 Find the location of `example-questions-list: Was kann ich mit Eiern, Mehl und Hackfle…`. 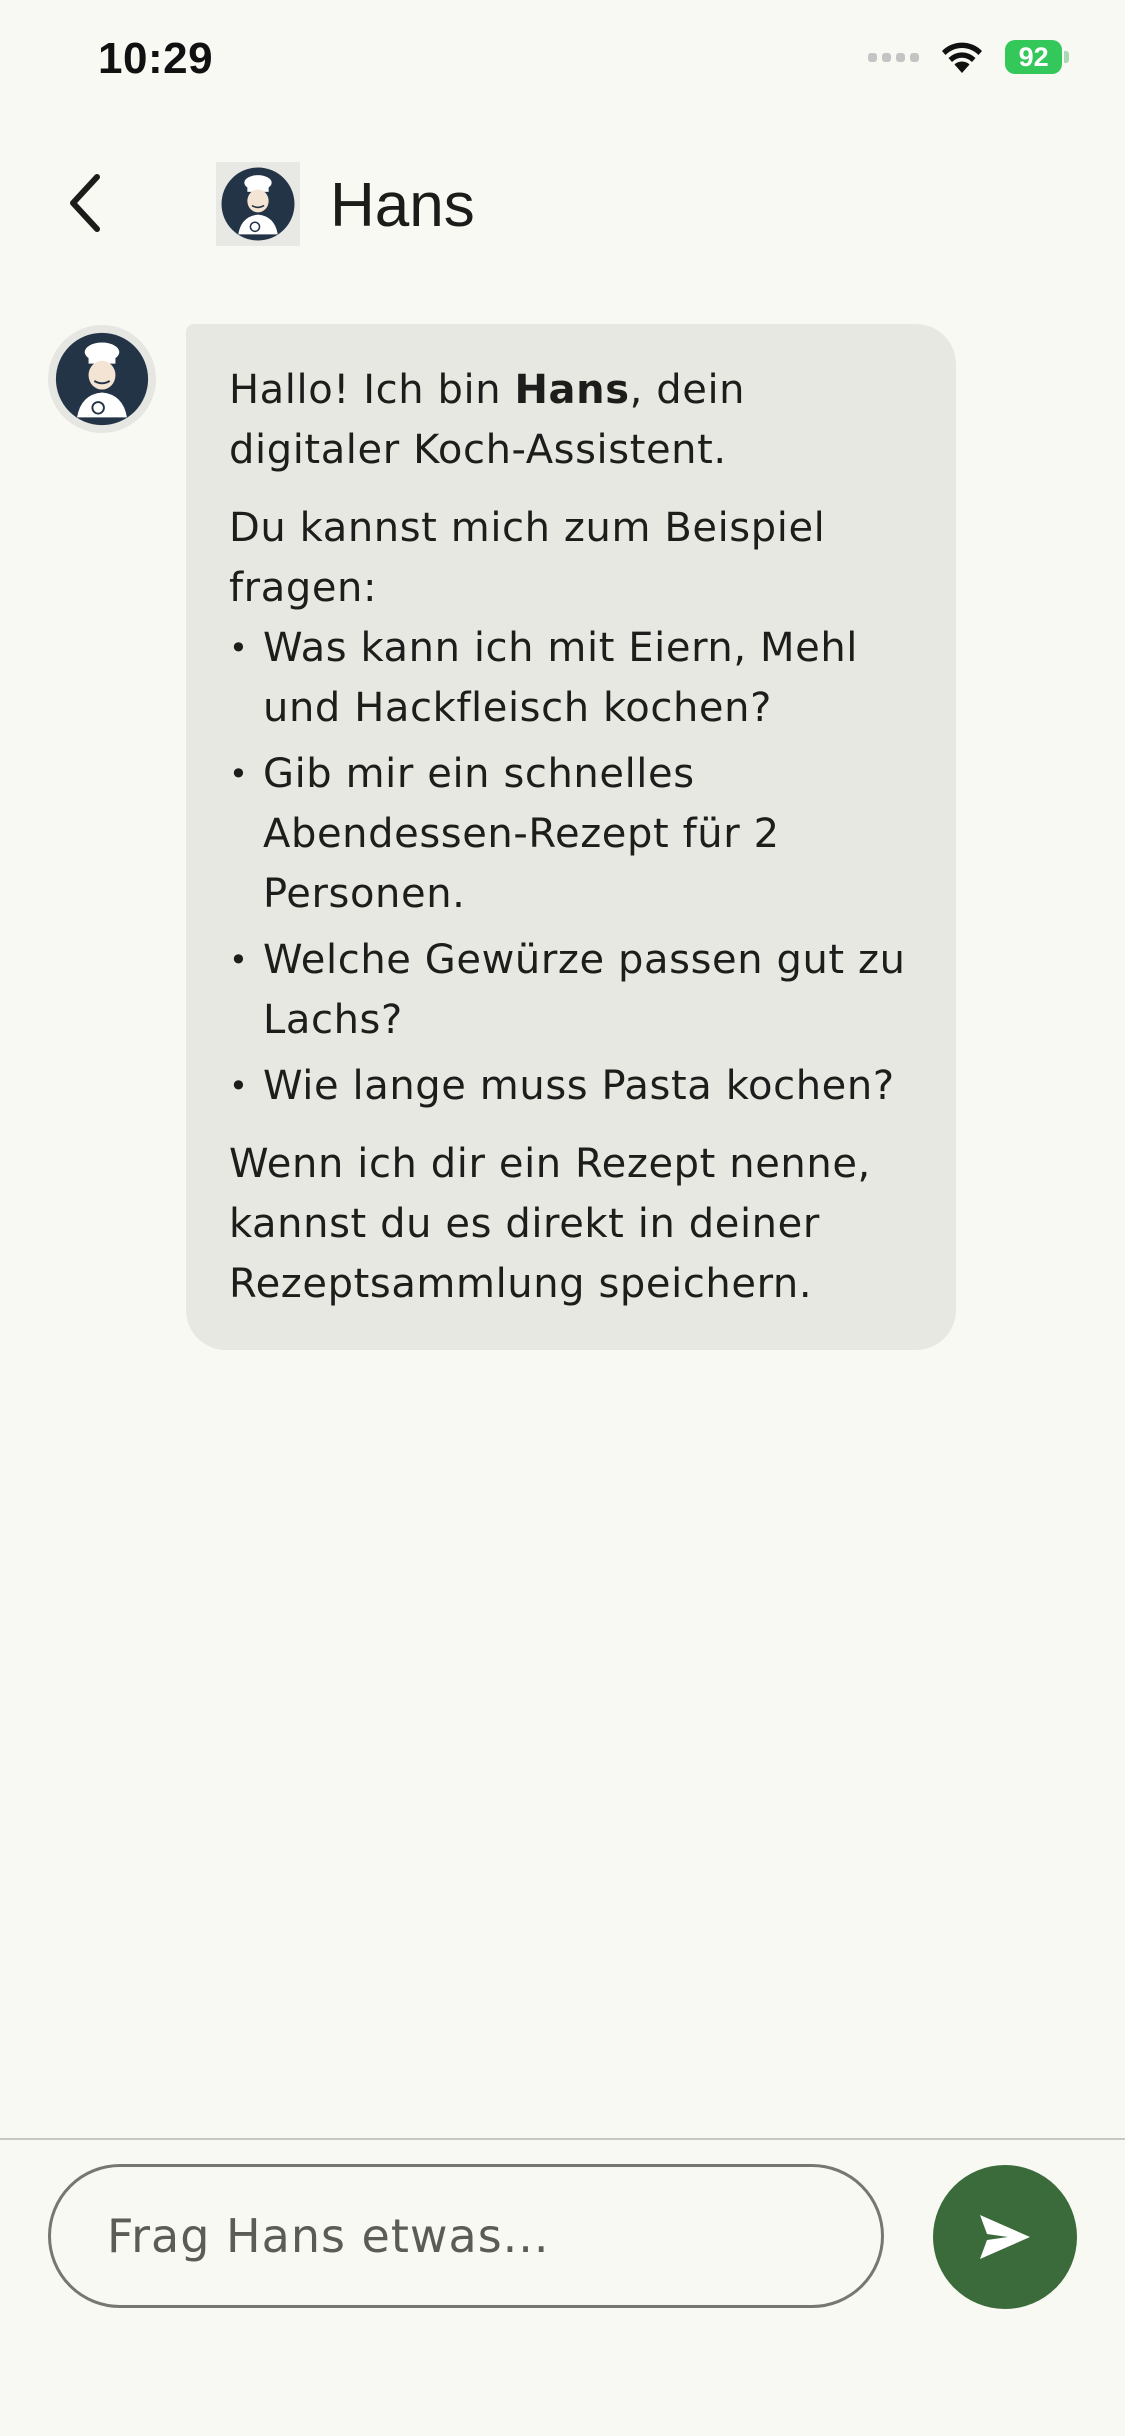

example-questions-list: Was kann ich mit Eiern, Mehl und Hackfle… is located at coordinates (571, 867).